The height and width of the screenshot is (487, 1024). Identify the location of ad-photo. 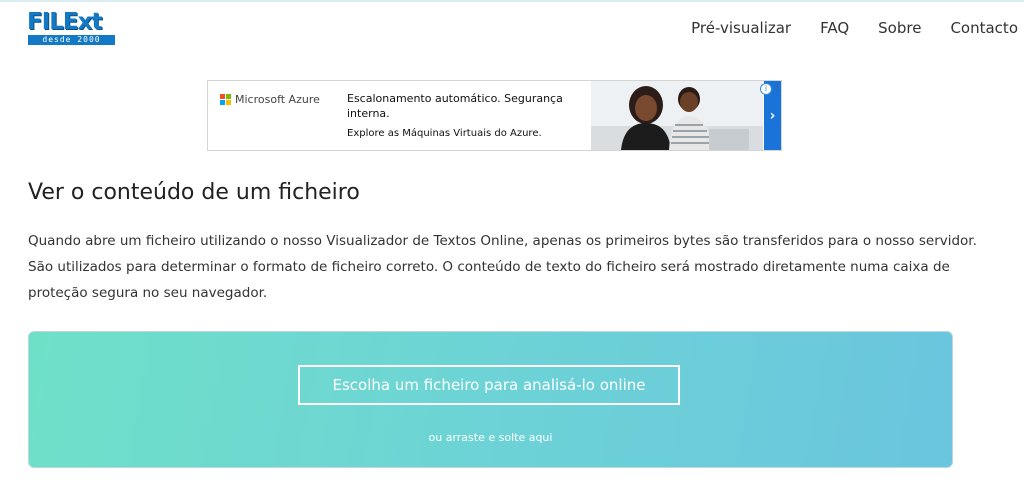
(677, 115).